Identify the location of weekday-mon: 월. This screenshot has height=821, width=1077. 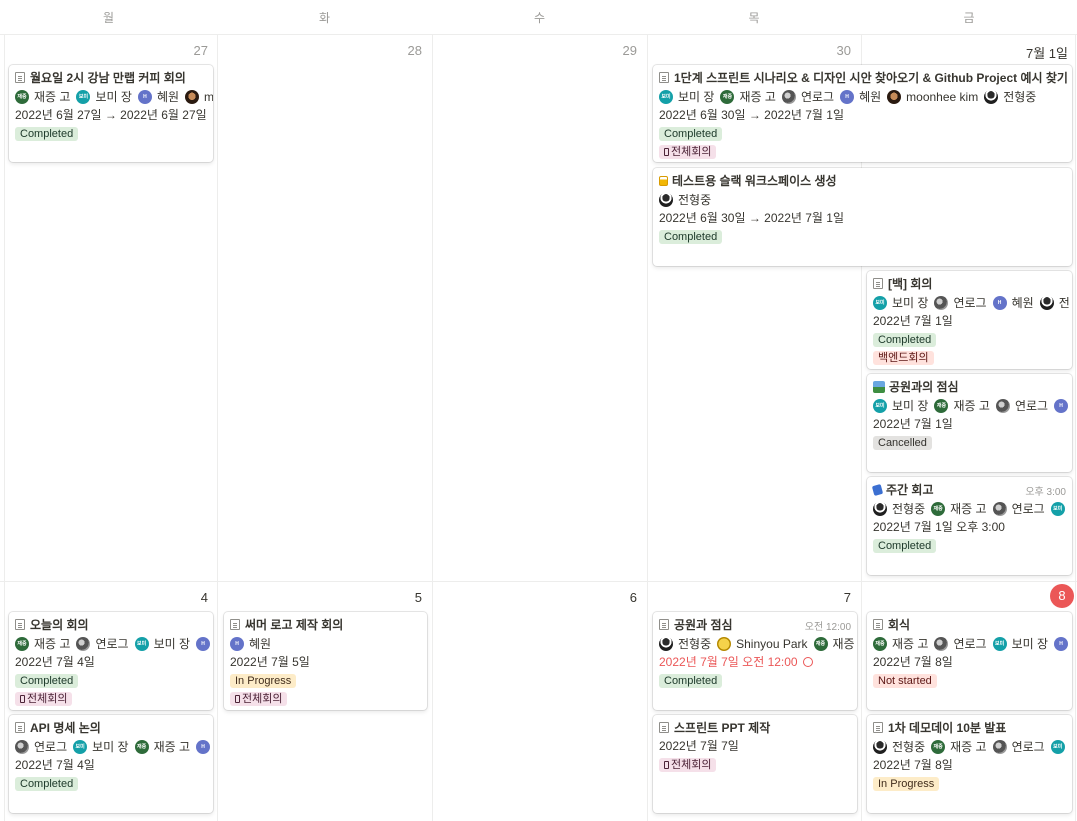
(108, 18).